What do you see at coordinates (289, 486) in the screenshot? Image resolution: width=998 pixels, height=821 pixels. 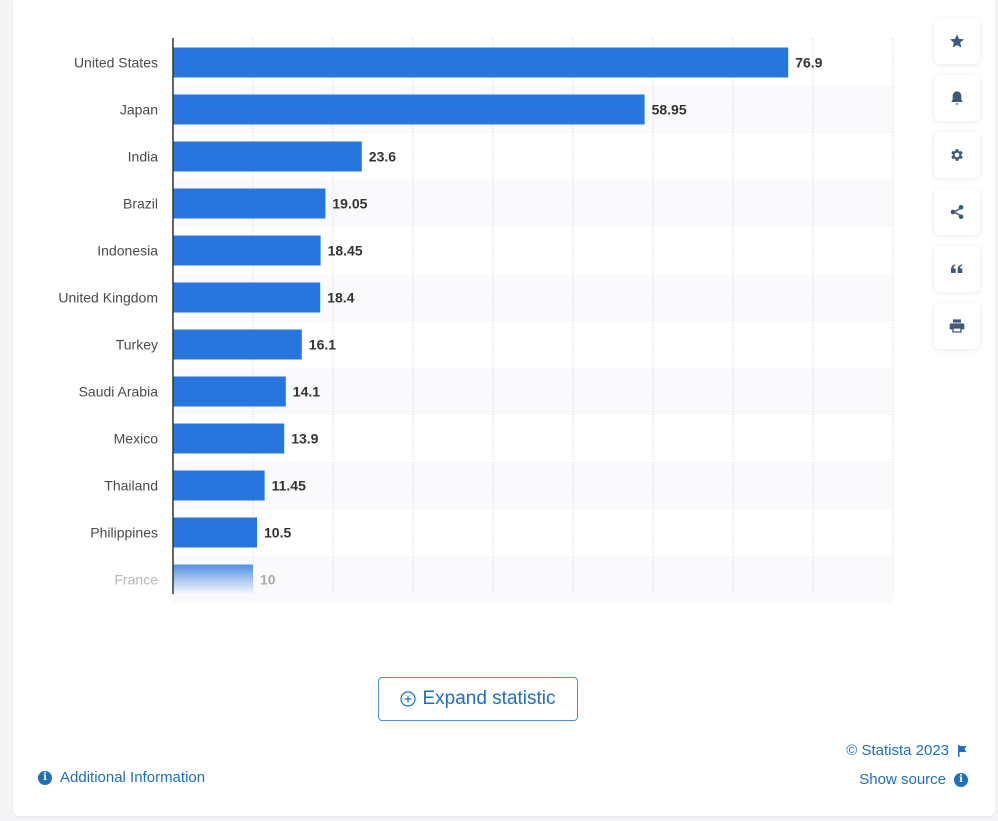 I see `value-label: 11.45` at bounding box center [289, 486].